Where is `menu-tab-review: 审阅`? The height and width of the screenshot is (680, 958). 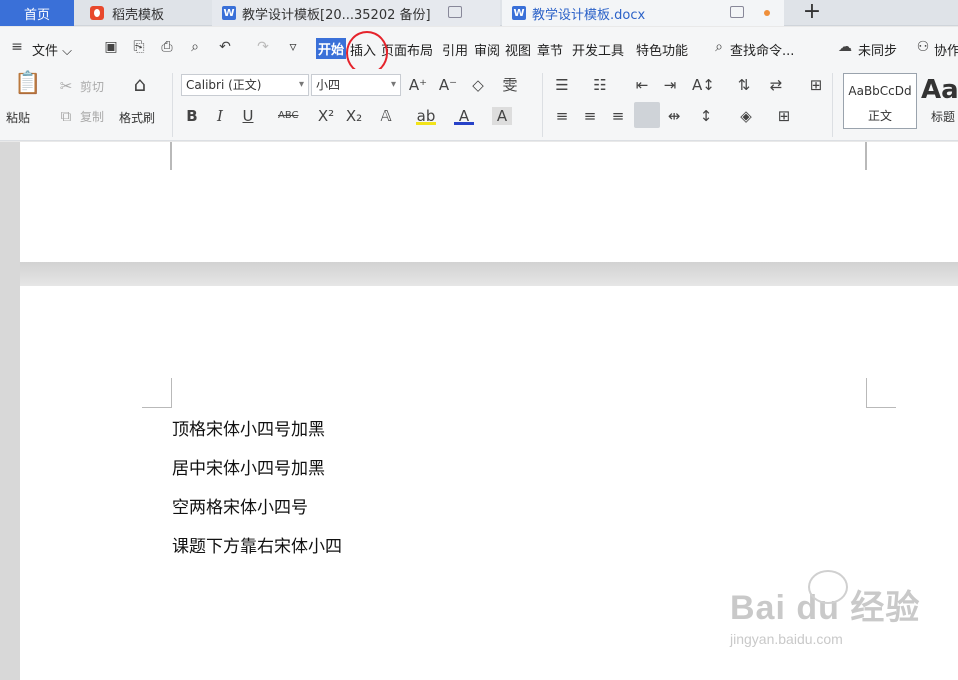
menu-tab-review: 审阅 is located at coordinates (487, 49).